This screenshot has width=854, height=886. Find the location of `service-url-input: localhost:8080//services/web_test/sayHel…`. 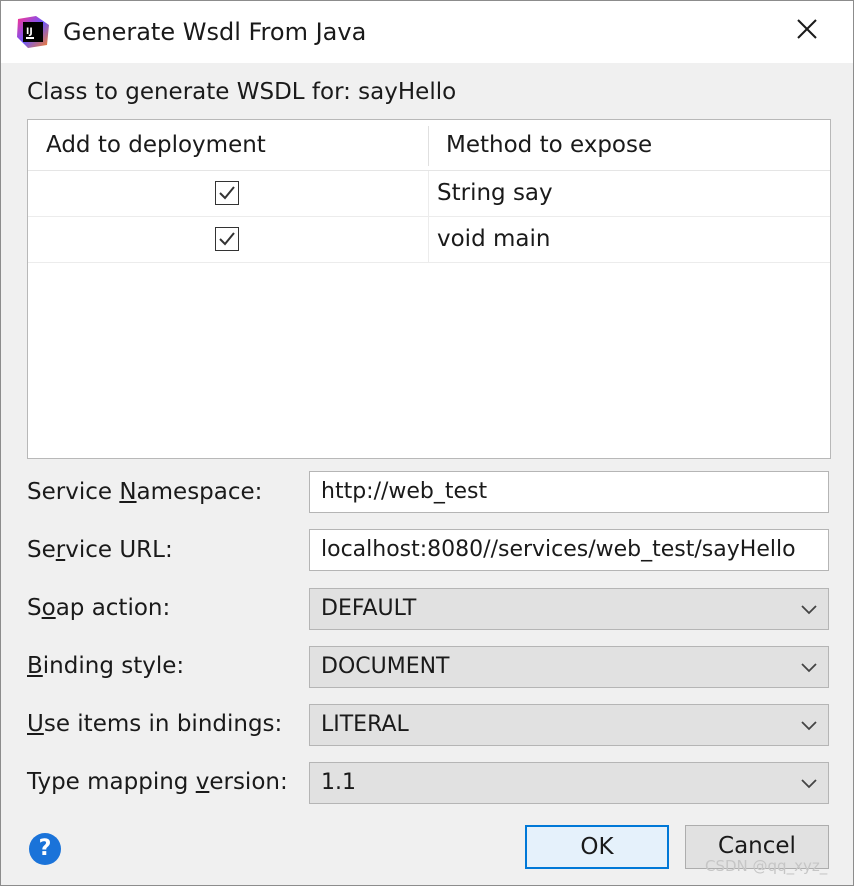

service-url-input: localhost:8080//services/web_test/sayHel… is located at coordinates (569, 550).